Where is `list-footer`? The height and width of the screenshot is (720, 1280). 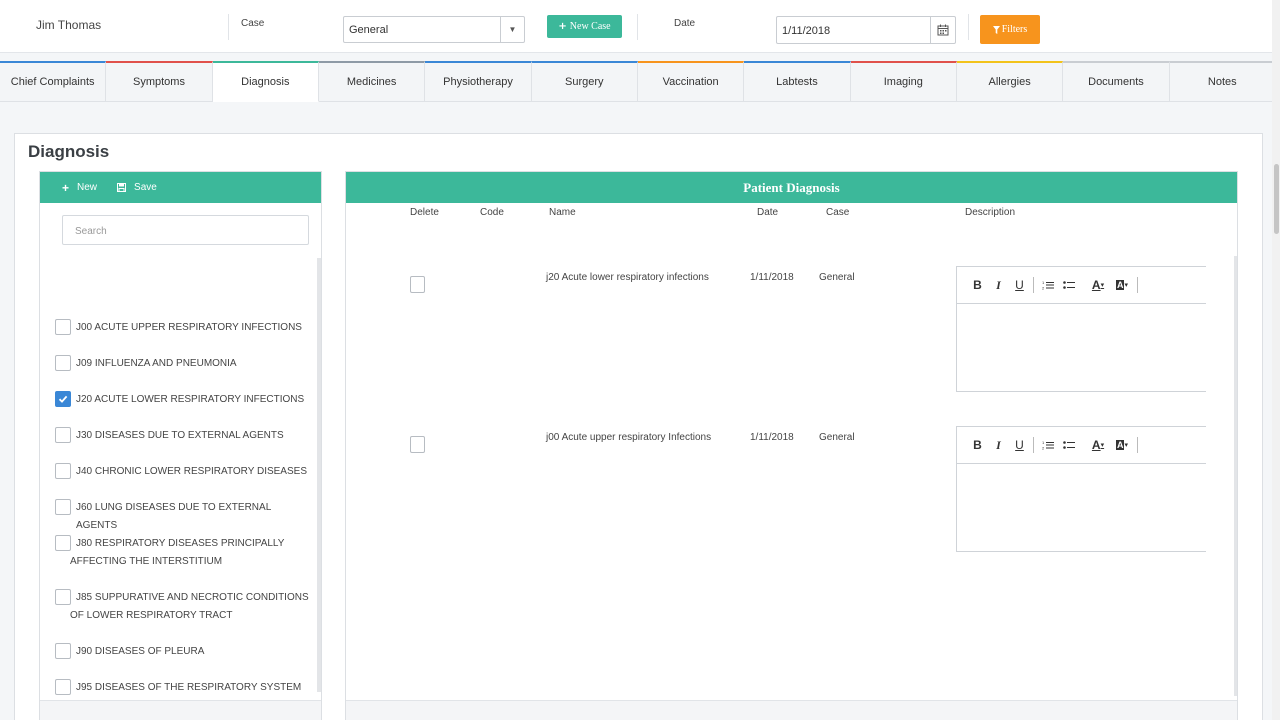 list-footer is located at coordinates (180, 710).